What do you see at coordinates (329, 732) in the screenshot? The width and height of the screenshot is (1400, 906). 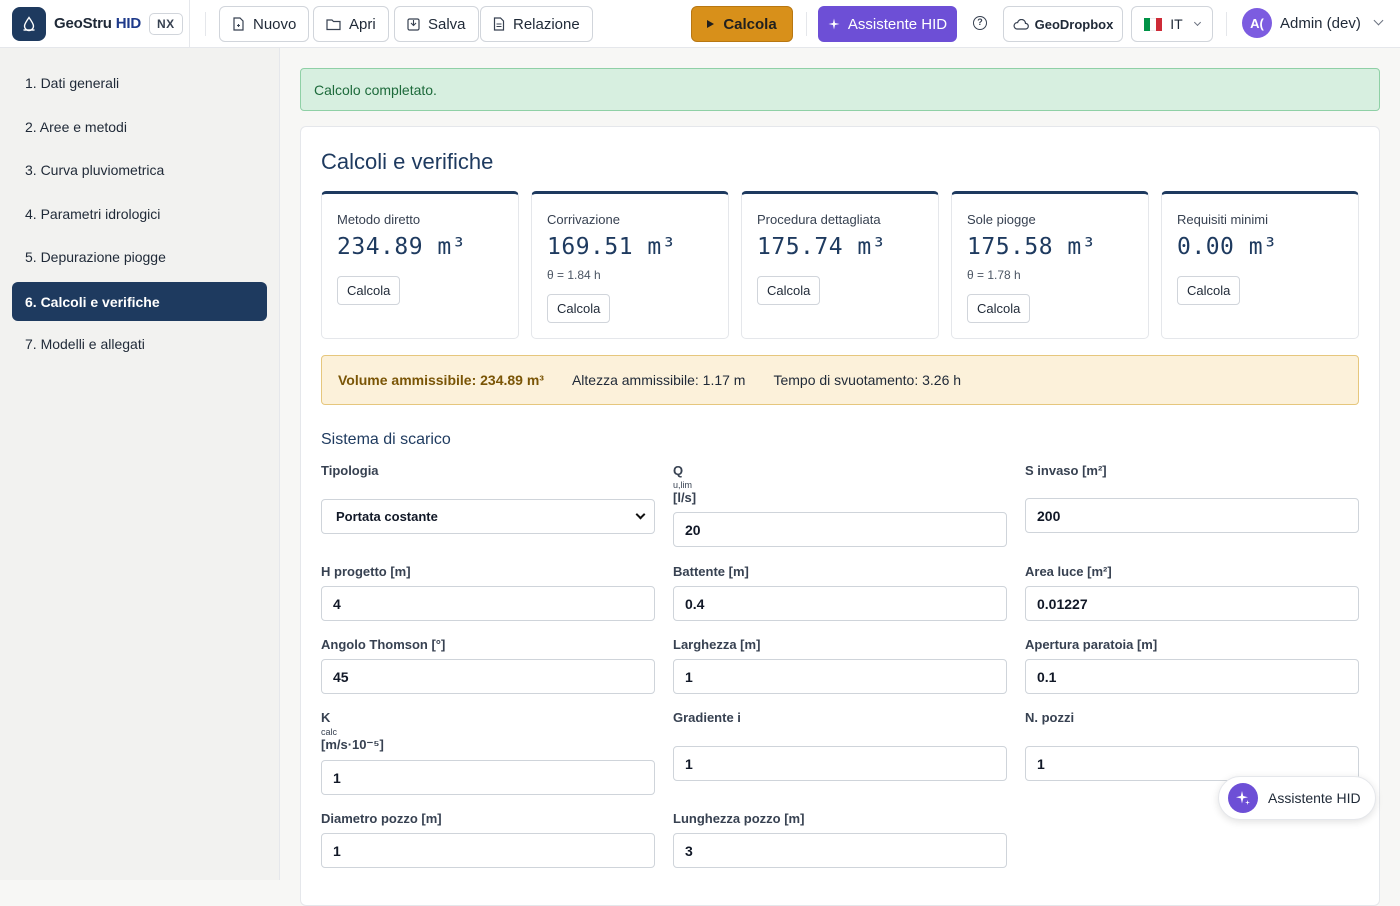 I see `k-label-sub: calc` at bounding box center [329, 732].